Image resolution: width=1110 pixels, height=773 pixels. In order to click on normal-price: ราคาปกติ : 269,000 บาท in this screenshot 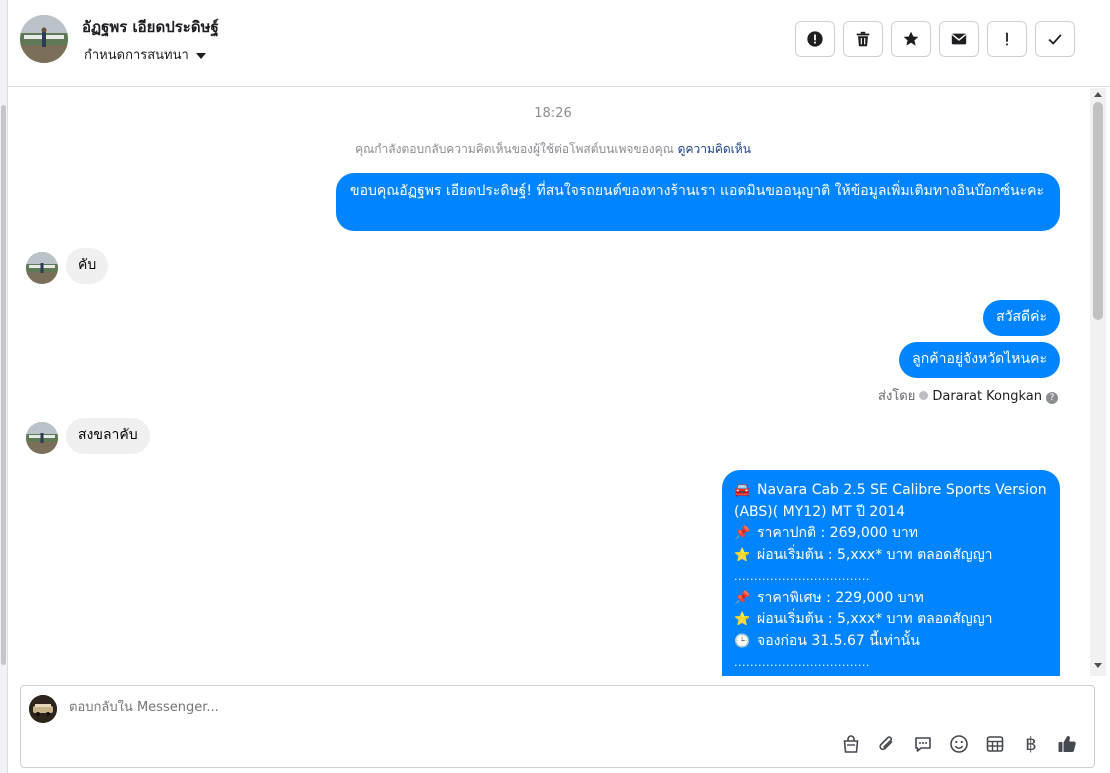, I will do `click(837, 533)`.